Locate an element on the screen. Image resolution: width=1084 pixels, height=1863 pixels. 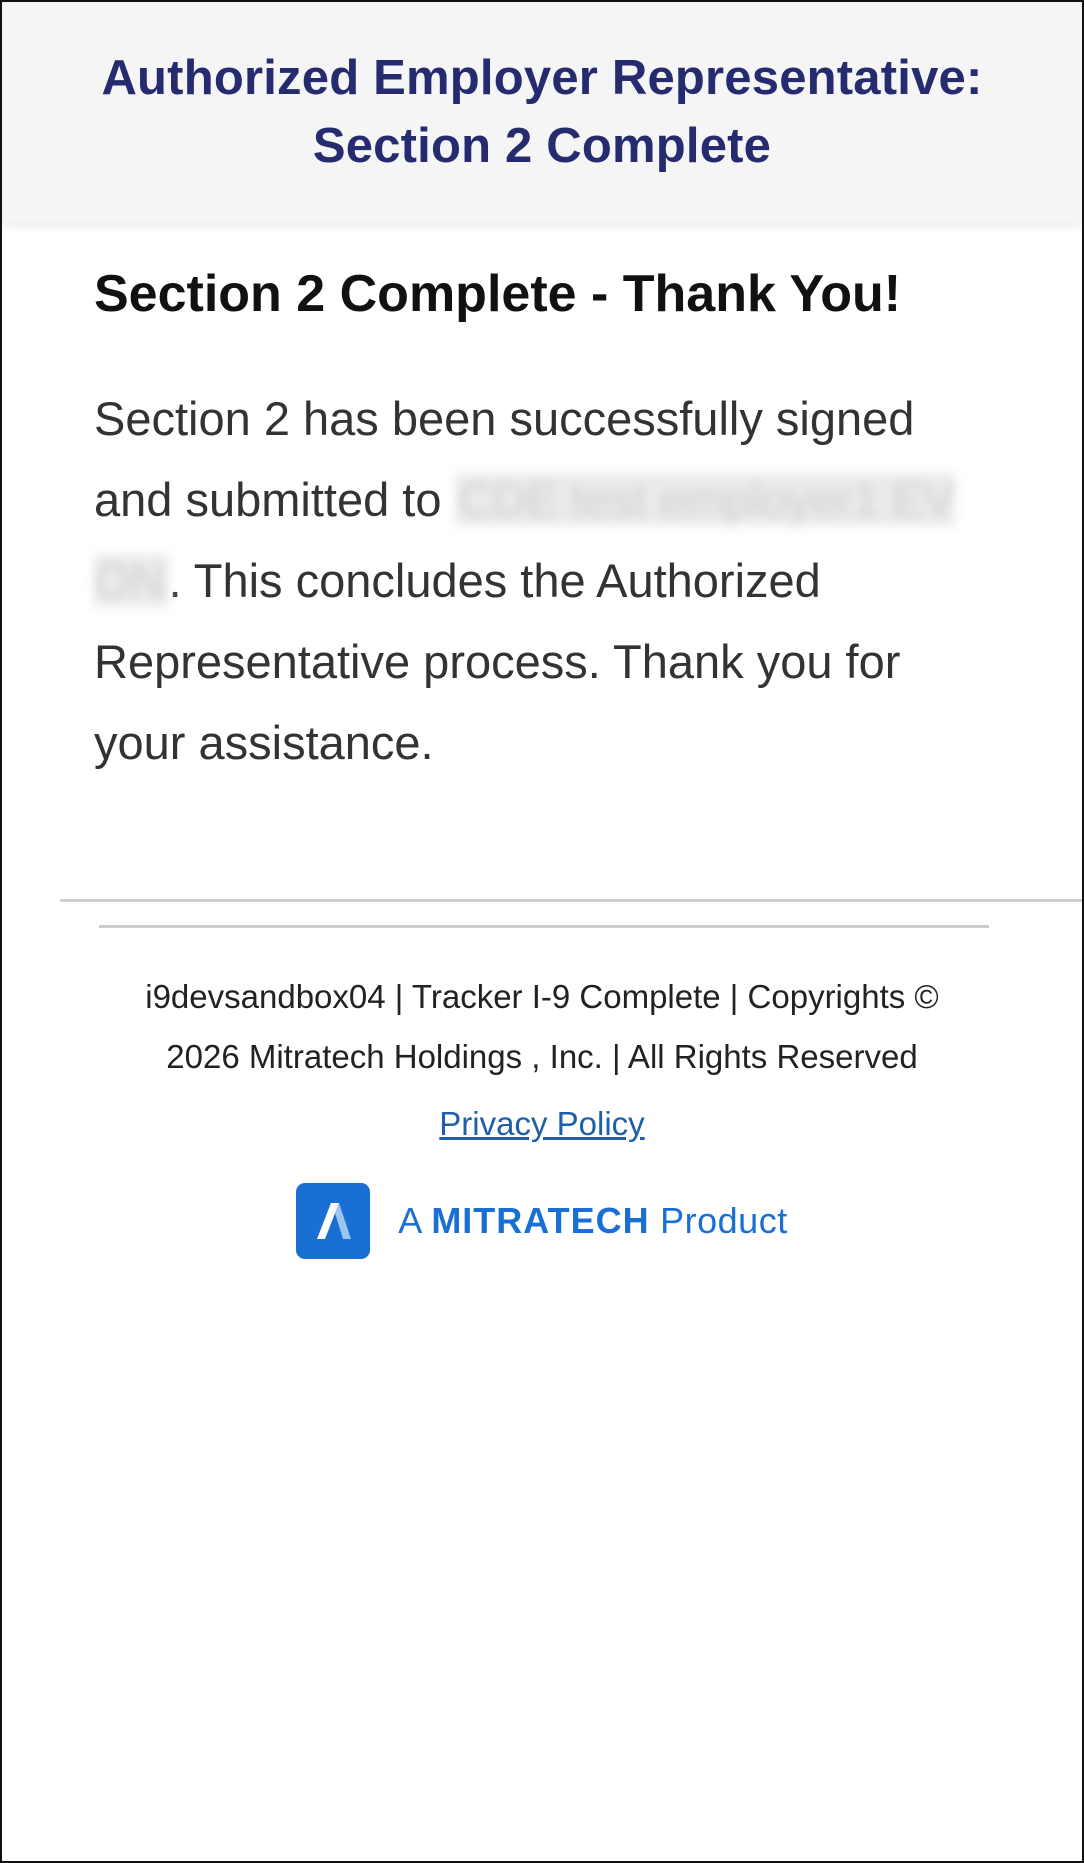
brand-name: MITRATECH is located at coordinates (540, 1220).